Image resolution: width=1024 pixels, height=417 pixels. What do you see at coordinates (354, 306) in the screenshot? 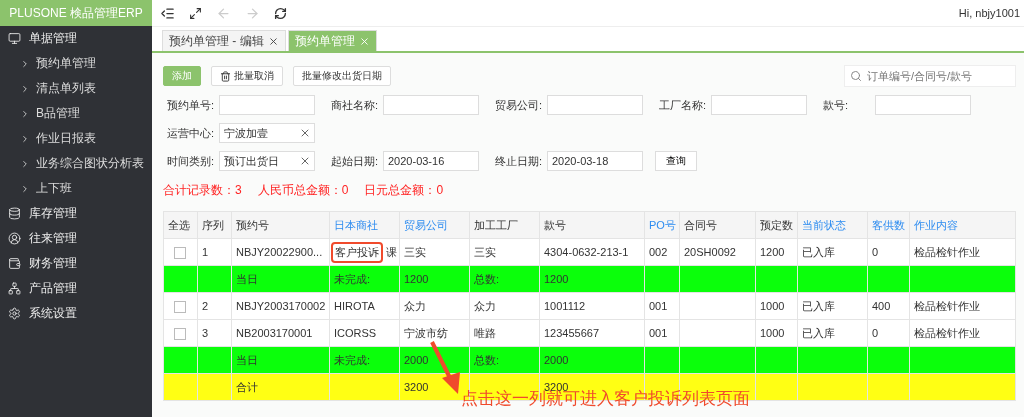
I see `table-cell: HIROTA` at bounding box center [354, 306].